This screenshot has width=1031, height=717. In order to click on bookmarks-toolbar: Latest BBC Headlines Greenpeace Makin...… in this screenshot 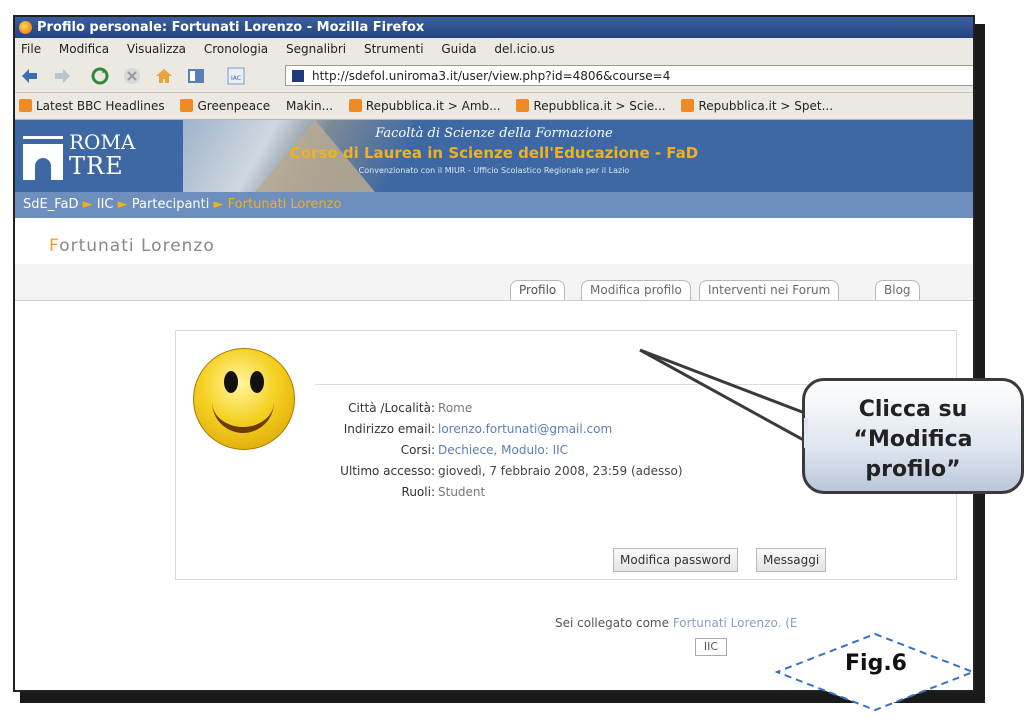, I will do `click(494, 106)`.